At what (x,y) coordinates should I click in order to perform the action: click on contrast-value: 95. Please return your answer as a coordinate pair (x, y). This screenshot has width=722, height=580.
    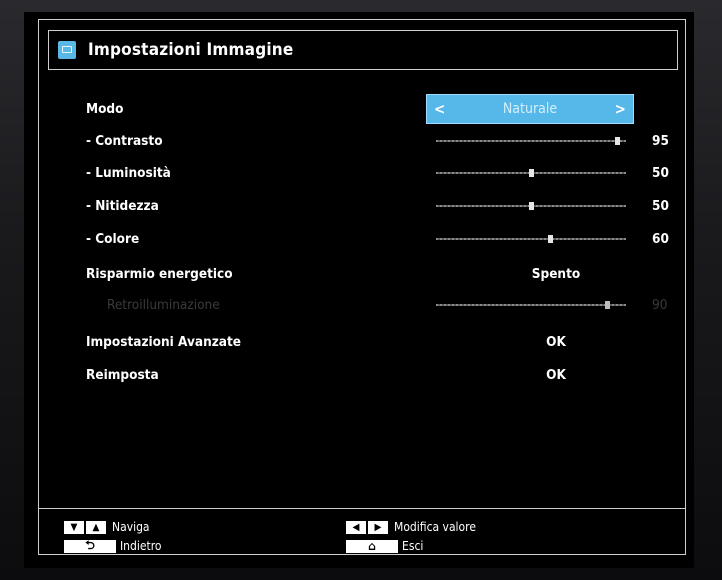
    Looking at the image, I should click on (660, 141).